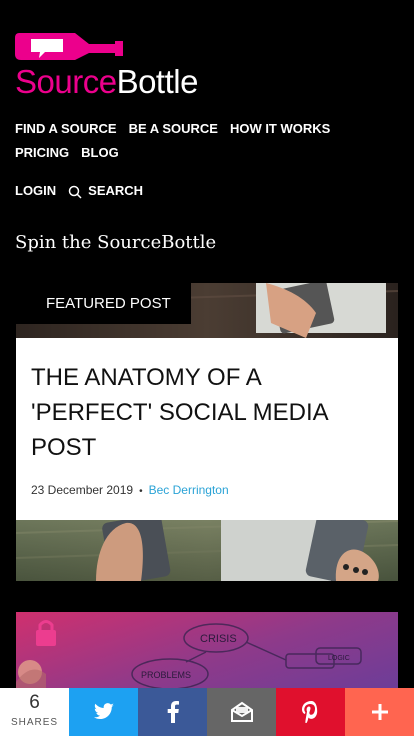 The height and width of the screenshot is (736, 414). What do you see at coordinates (189, 490) in the screenshot?
I see `post-author-link: Bec Derrington` at bounding box center [189, 490].